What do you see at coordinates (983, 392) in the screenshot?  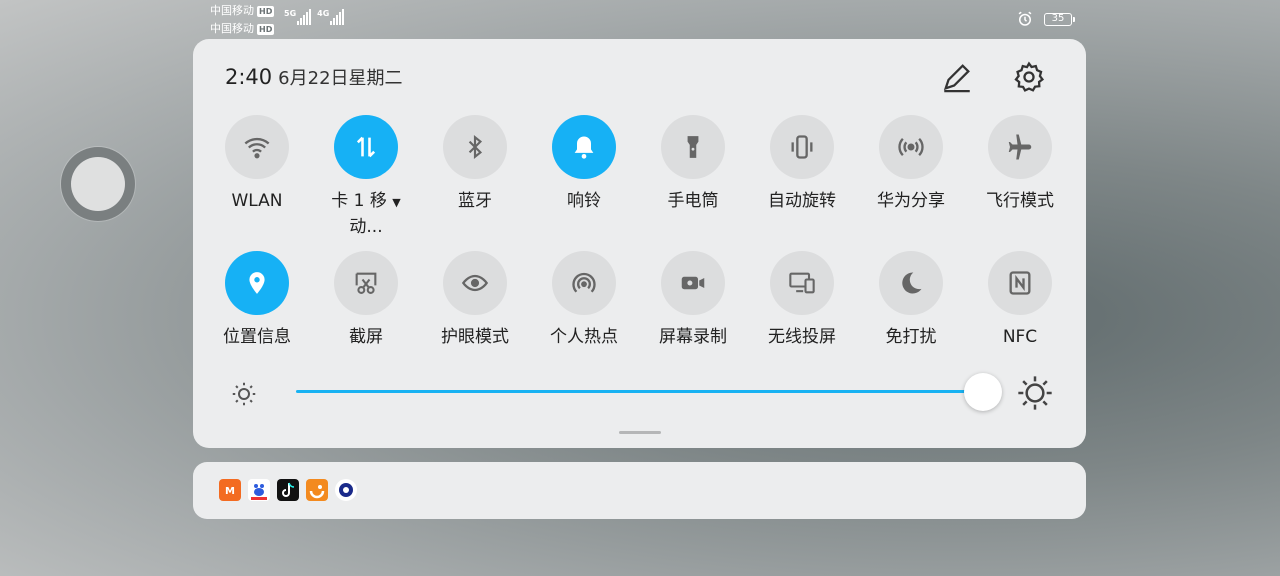 I see `brightness-slider-thumb` at bounding box center [983, 392].